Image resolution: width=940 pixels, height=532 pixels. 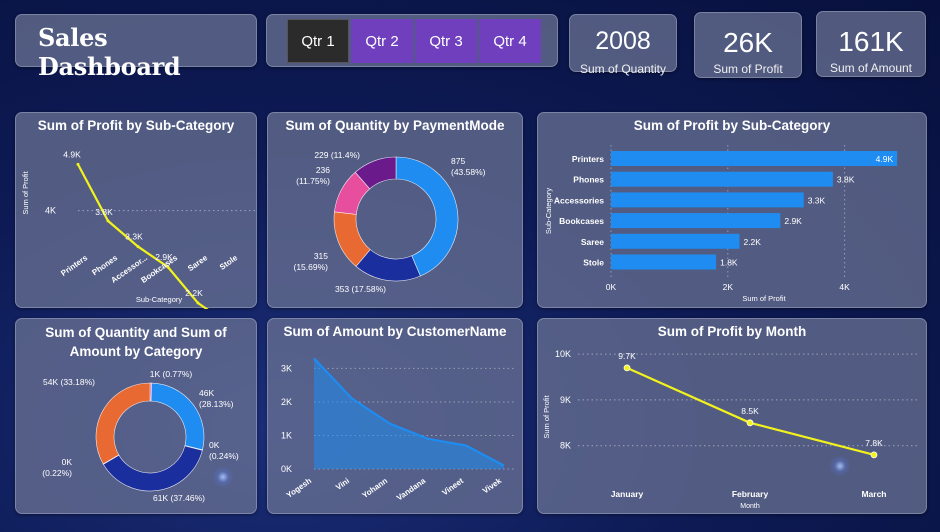 I want to click on quarter-slicer: Qtr 1 Qtr 2 Qtr 3 Qtr 4, so click(x=412, y=40).